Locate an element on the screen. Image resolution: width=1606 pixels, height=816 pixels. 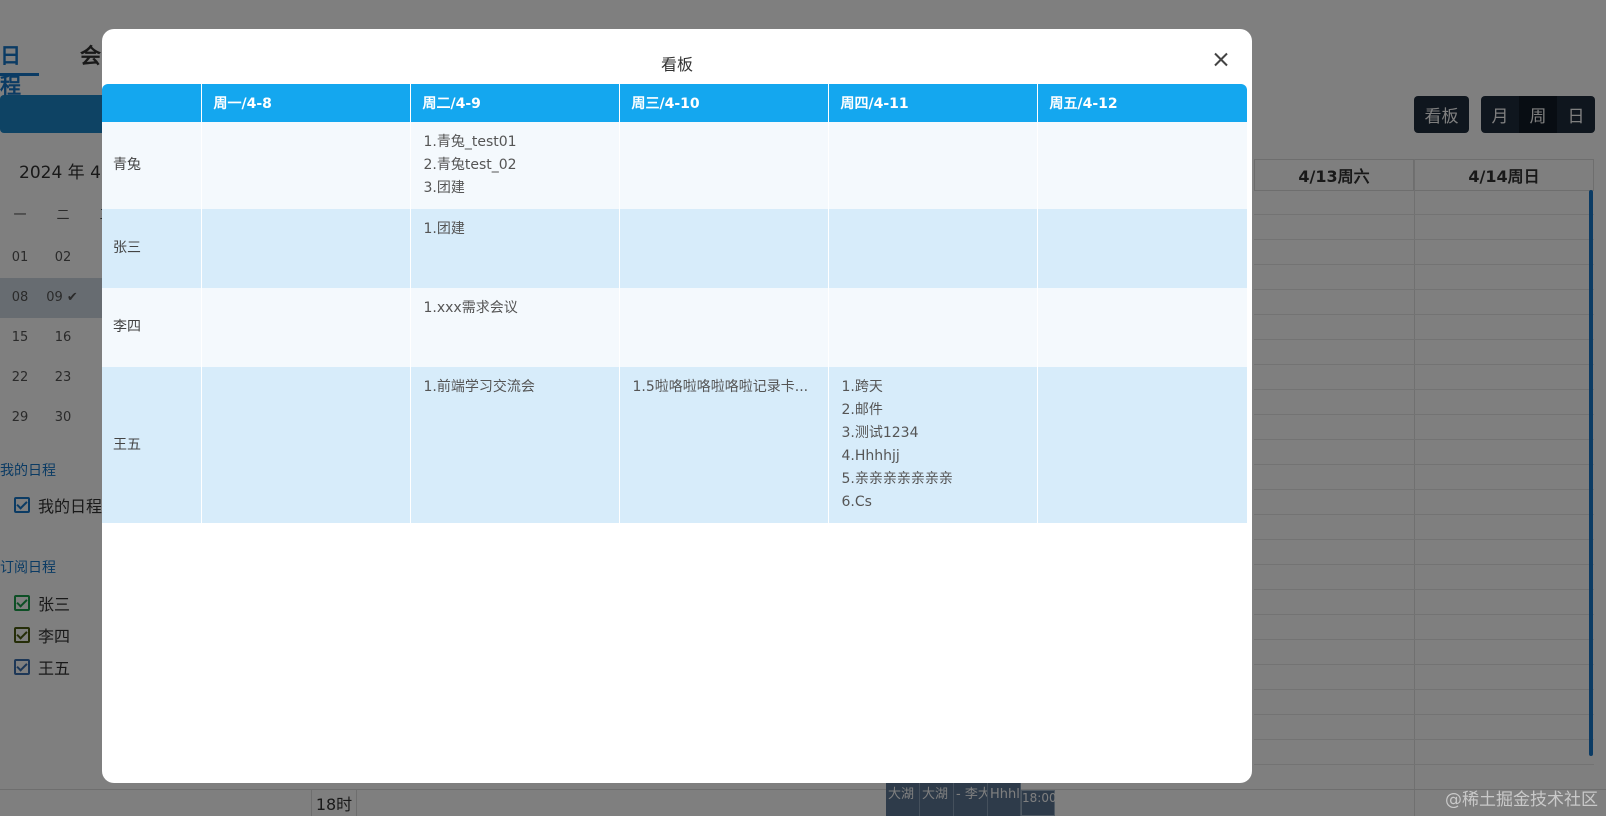
schedule-item: 1.青兔_test01 is located at coordinates (515, 142).